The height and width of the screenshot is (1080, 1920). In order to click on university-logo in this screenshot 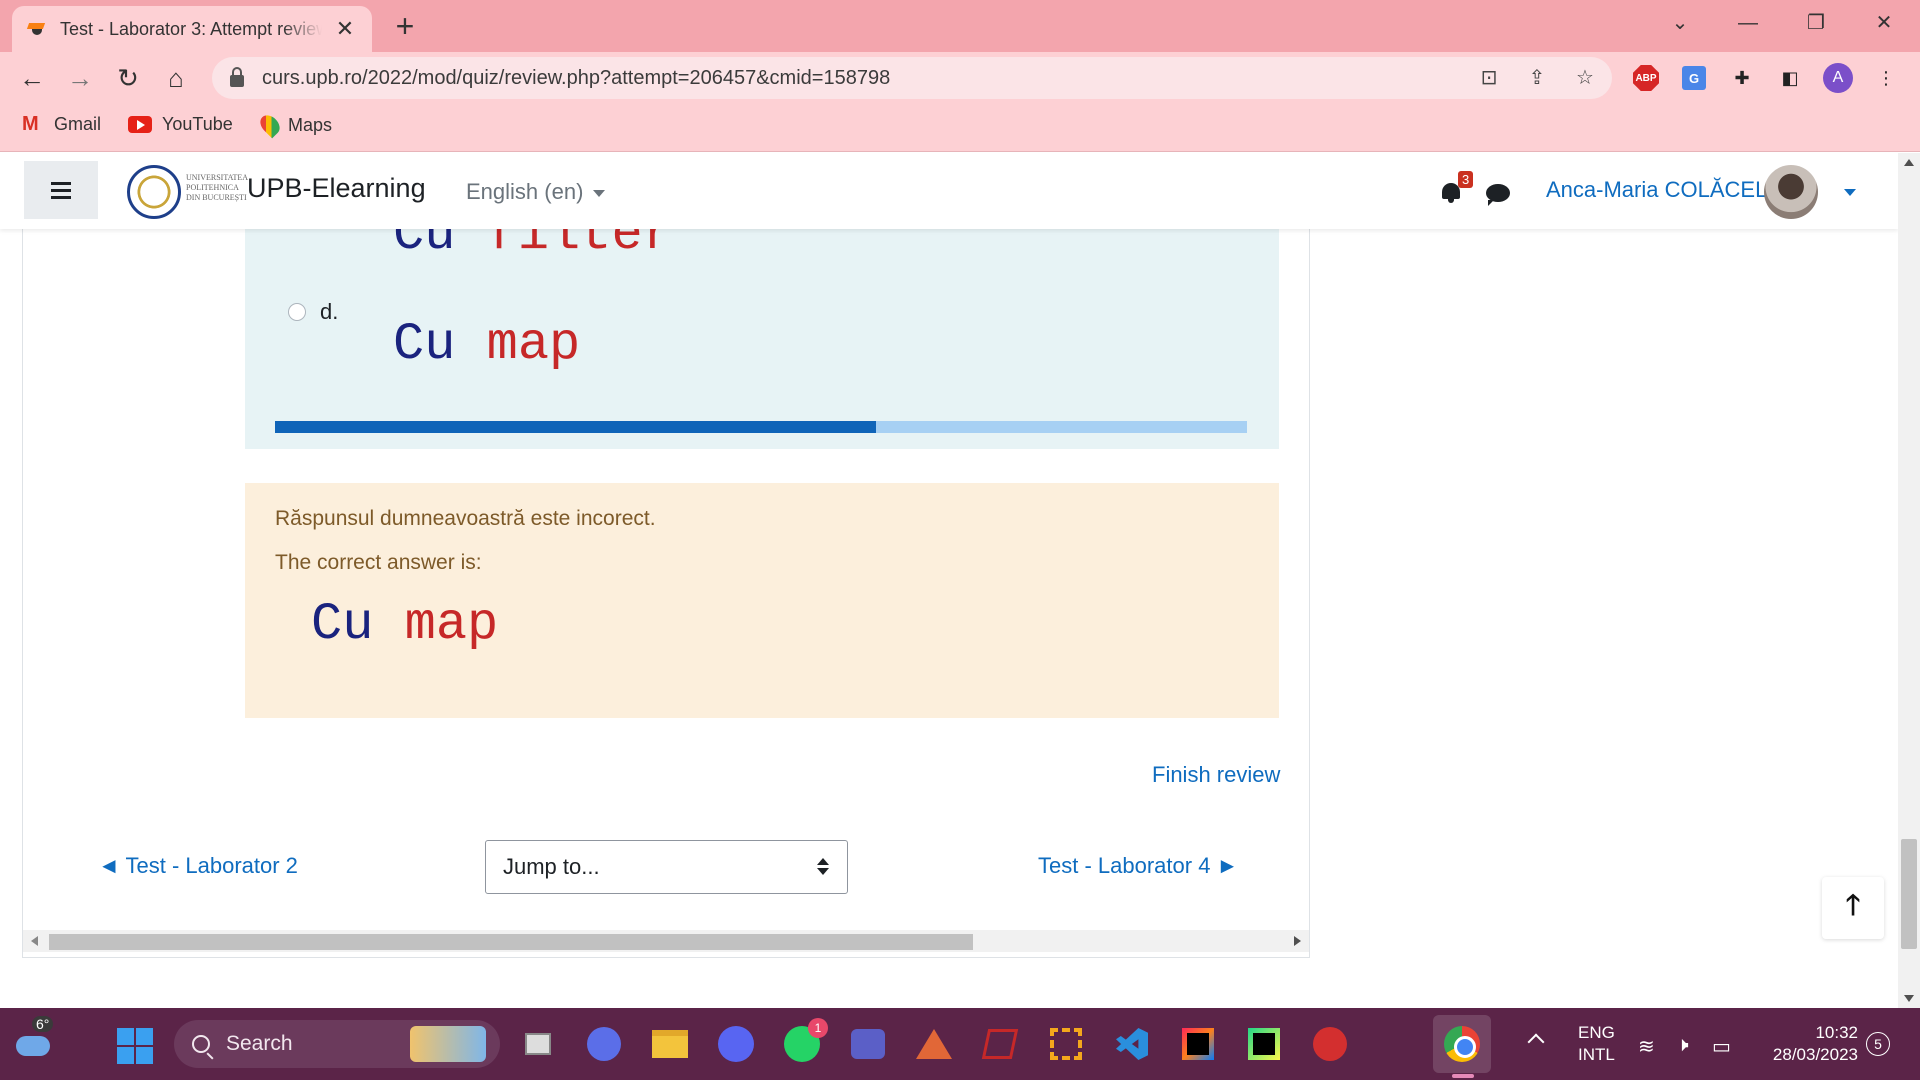, I will do `click(154, 192)`.